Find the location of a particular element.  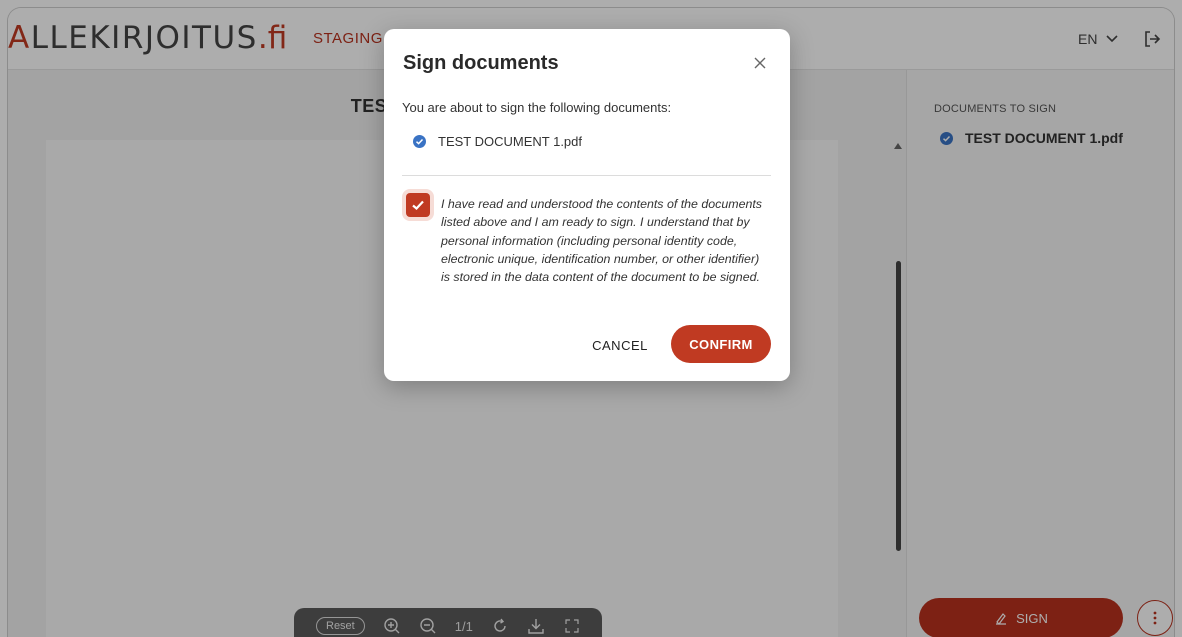

cancel-button: CANCEL is located at coordinates (620, 345).